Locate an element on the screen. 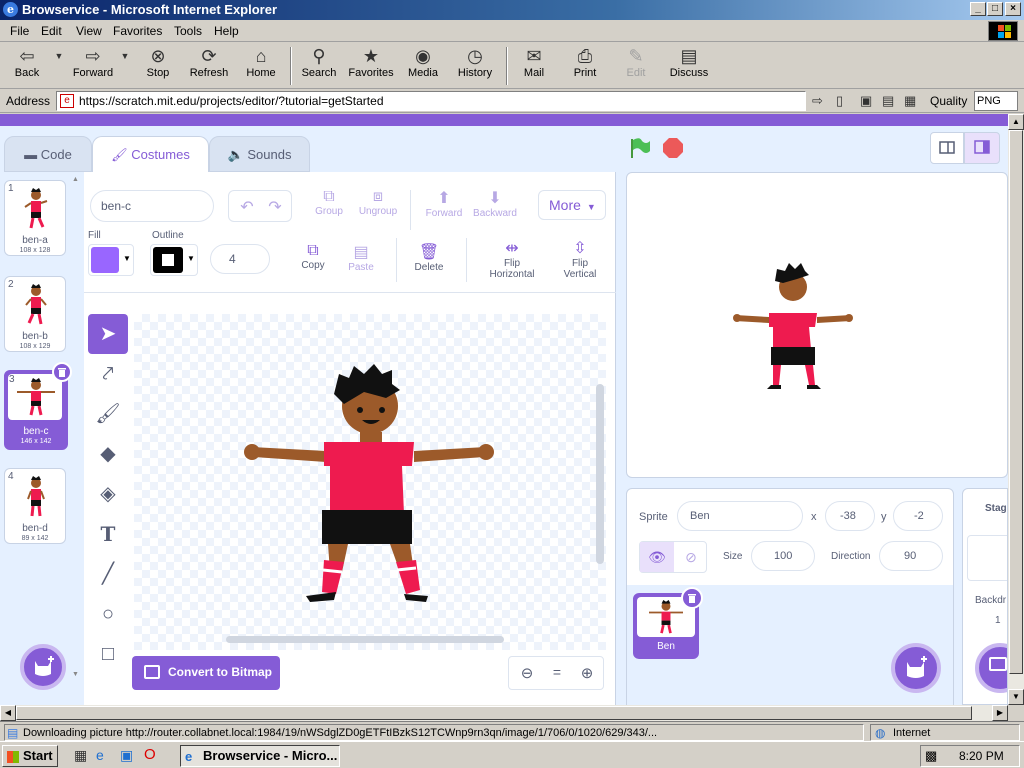 The image size is (1024, 768). menu-edit: Edit is located at coordinates (51, 31).